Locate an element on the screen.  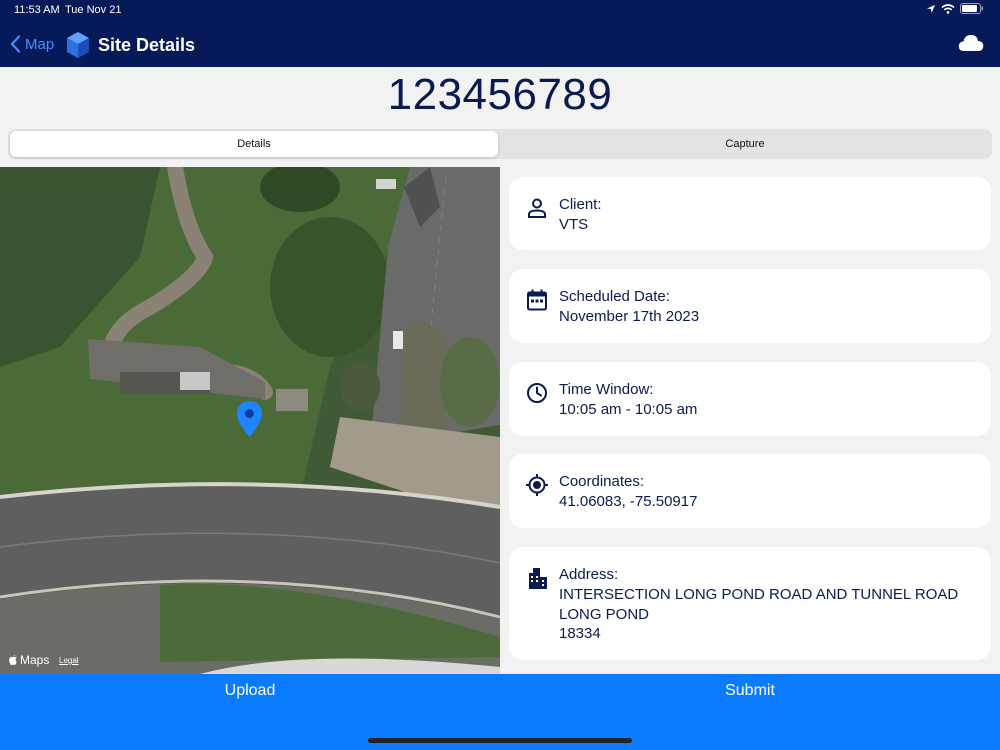
home-indicator is located at coordinates (500, 740).